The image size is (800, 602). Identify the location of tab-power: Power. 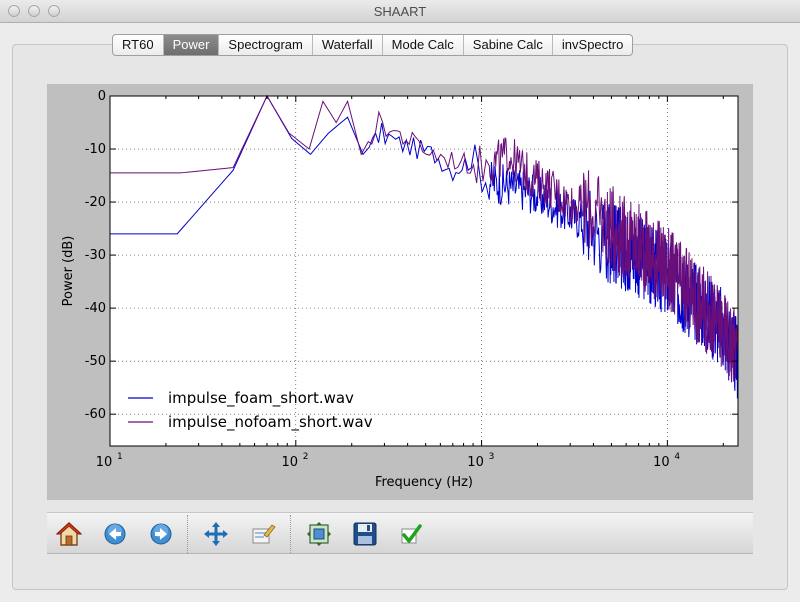
(191, 45).